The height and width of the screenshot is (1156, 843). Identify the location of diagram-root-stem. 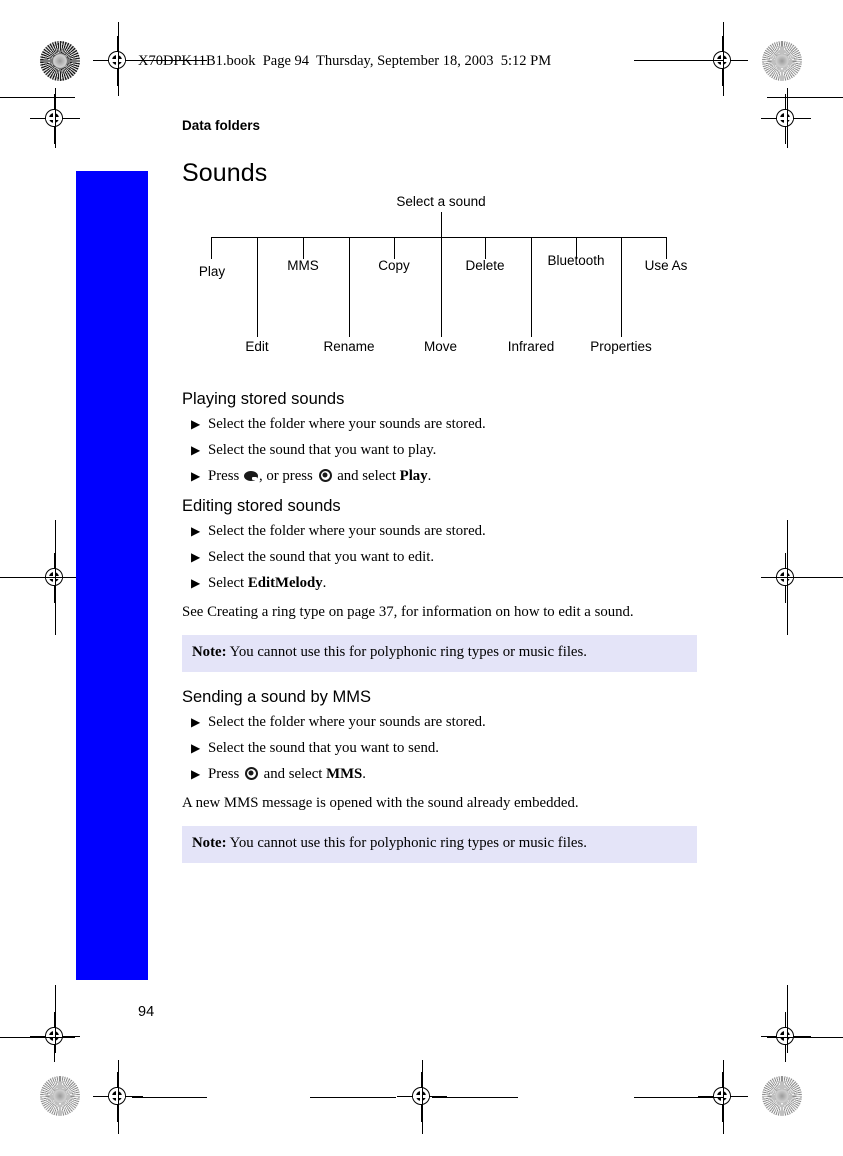
(441, 225).